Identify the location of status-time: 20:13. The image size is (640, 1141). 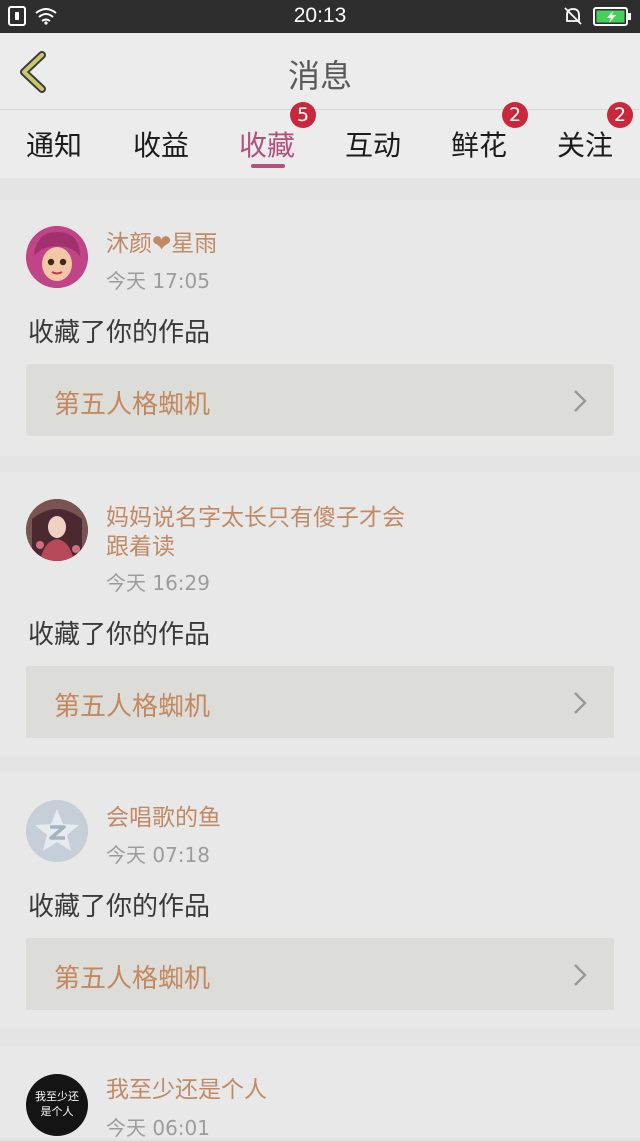
(320, 15).